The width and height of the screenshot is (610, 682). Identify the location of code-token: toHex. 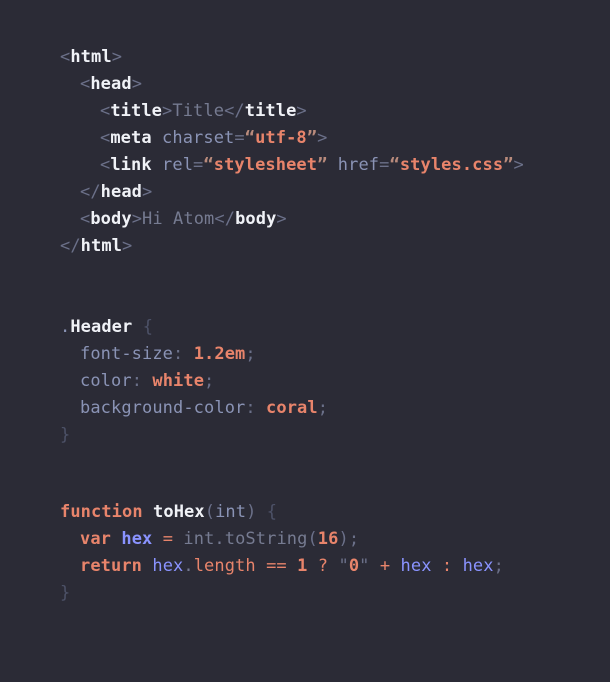
(179, 512).